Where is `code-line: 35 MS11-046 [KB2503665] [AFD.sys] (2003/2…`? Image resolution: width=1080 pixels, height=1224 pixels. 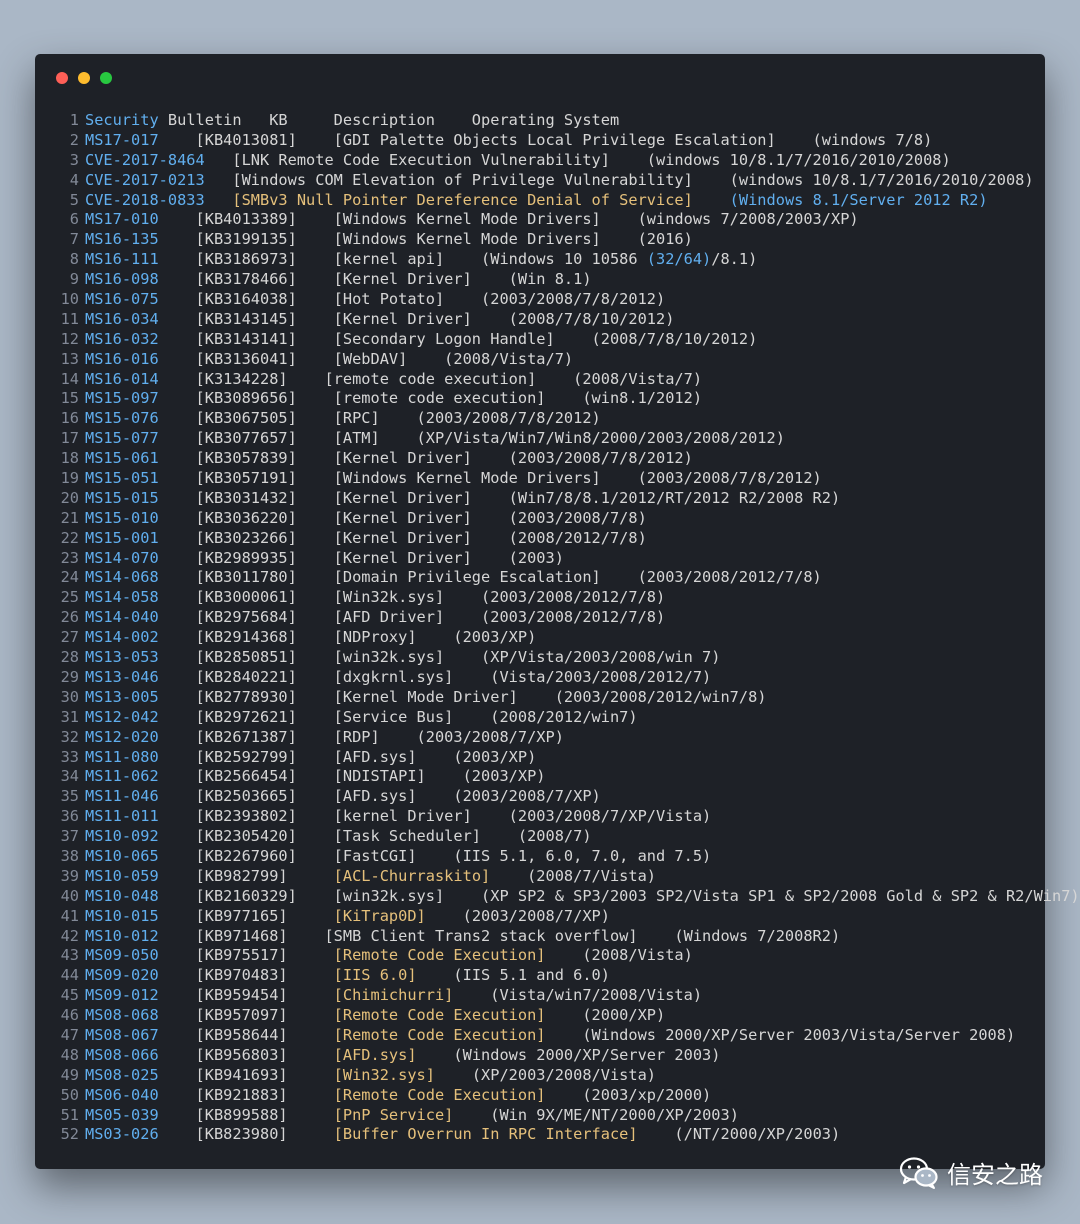 code-line: 35 MS11-046 [KB2503665] [AFD.sys] (2003/2… is located at coordinates (550, 797).